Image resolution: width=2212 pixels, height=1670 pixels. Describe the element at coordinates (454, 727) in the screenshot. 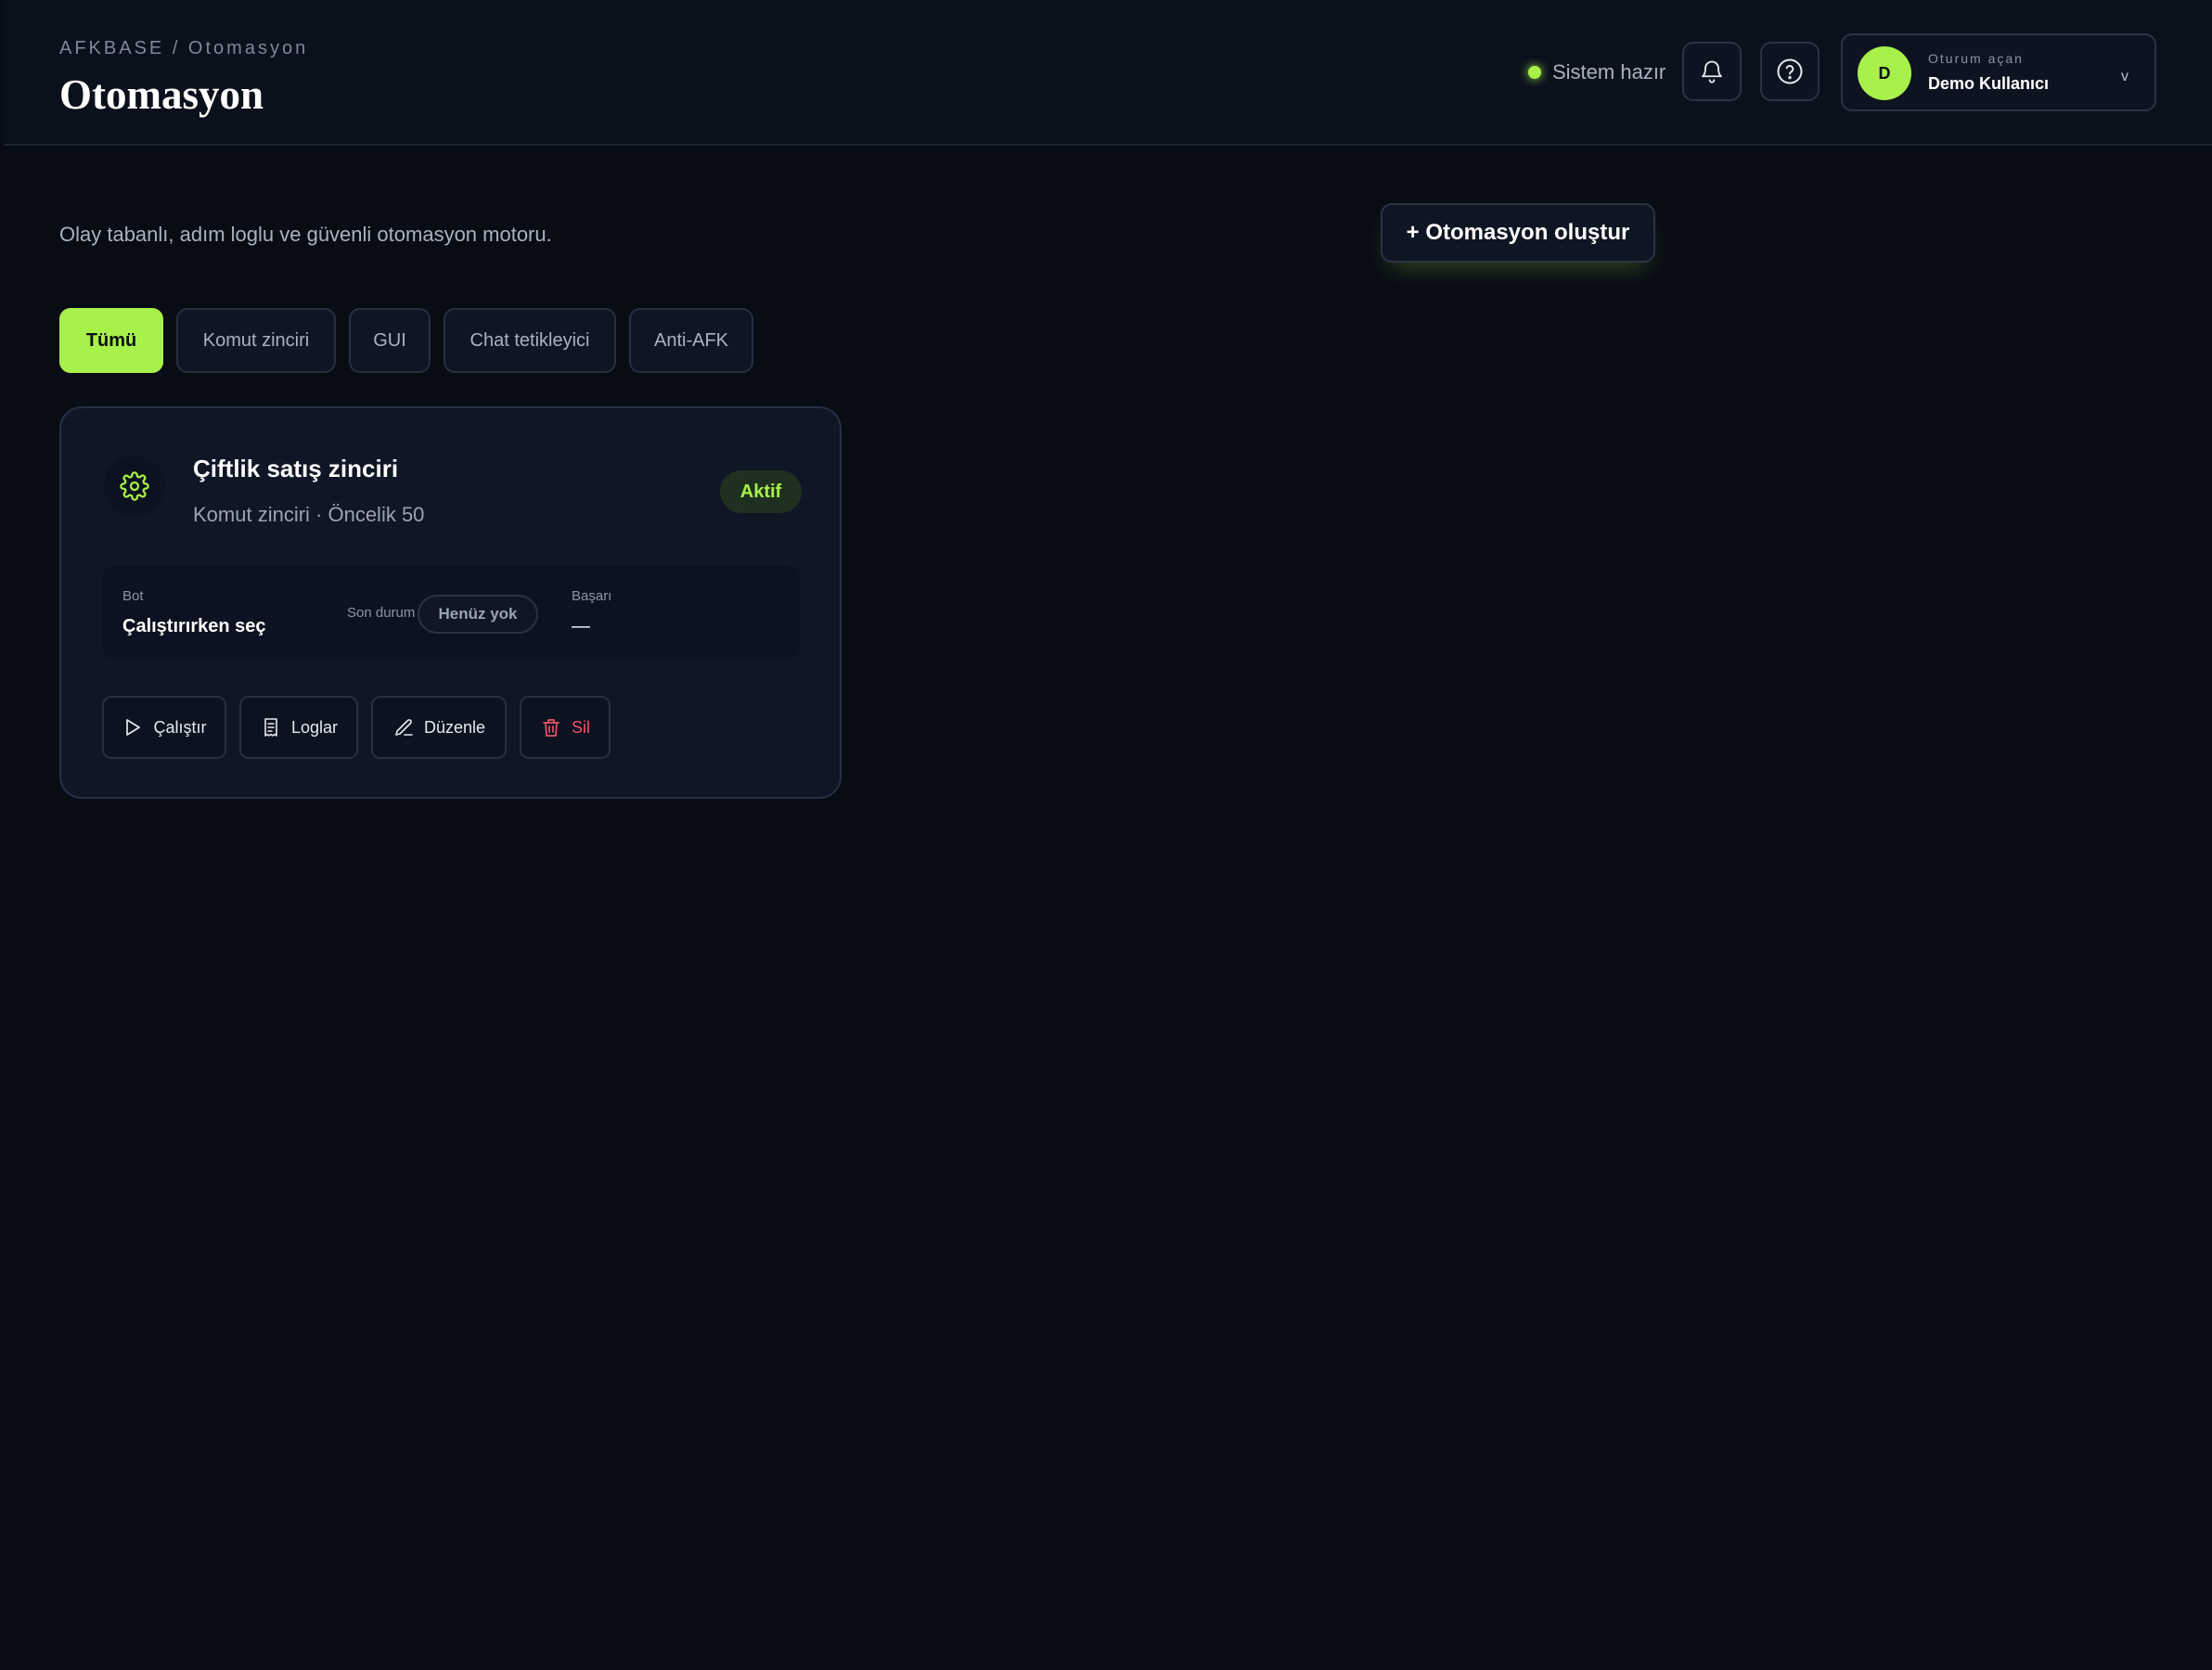

I see `edit-label: Düzenle` at that location.